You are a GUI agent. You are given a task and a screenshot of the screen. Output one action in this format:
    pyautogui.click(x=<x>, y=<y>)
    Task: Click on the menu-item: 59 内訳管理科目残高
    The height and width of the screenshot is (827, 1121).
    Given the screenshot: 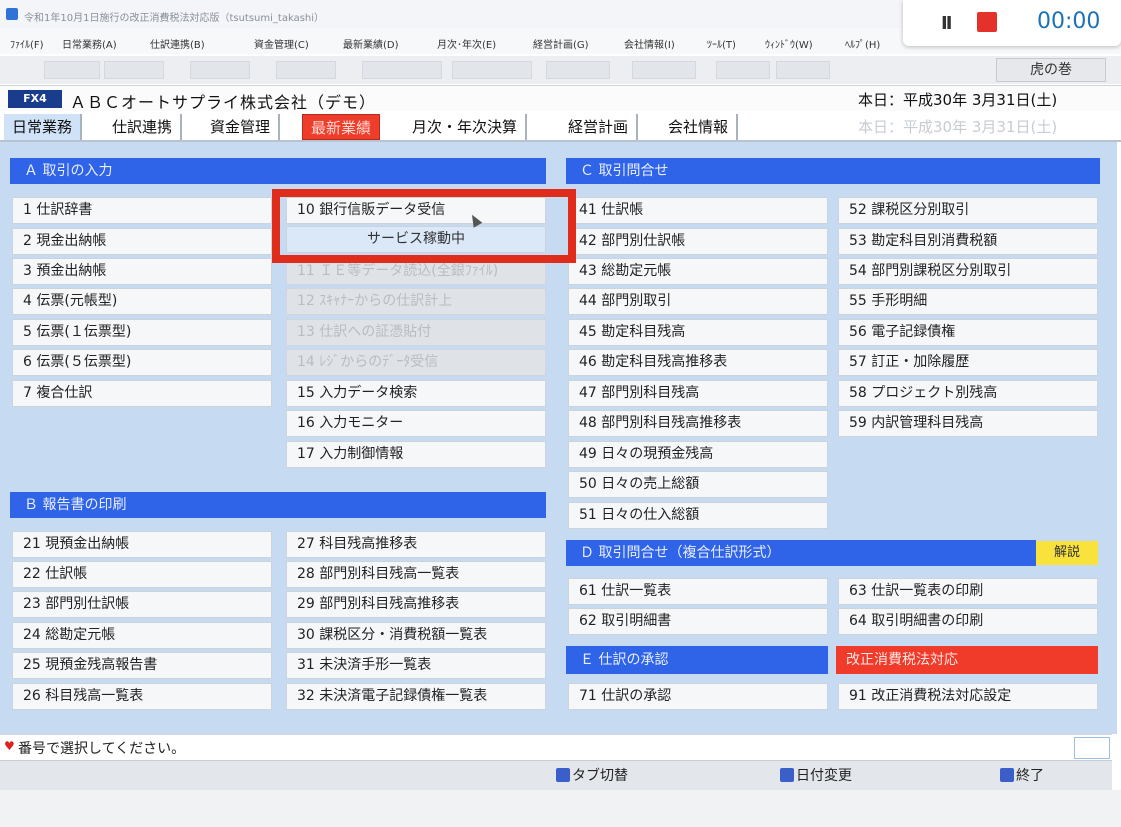 What is the action you would take?
    pyautogui.click(x=968, y=423)
    